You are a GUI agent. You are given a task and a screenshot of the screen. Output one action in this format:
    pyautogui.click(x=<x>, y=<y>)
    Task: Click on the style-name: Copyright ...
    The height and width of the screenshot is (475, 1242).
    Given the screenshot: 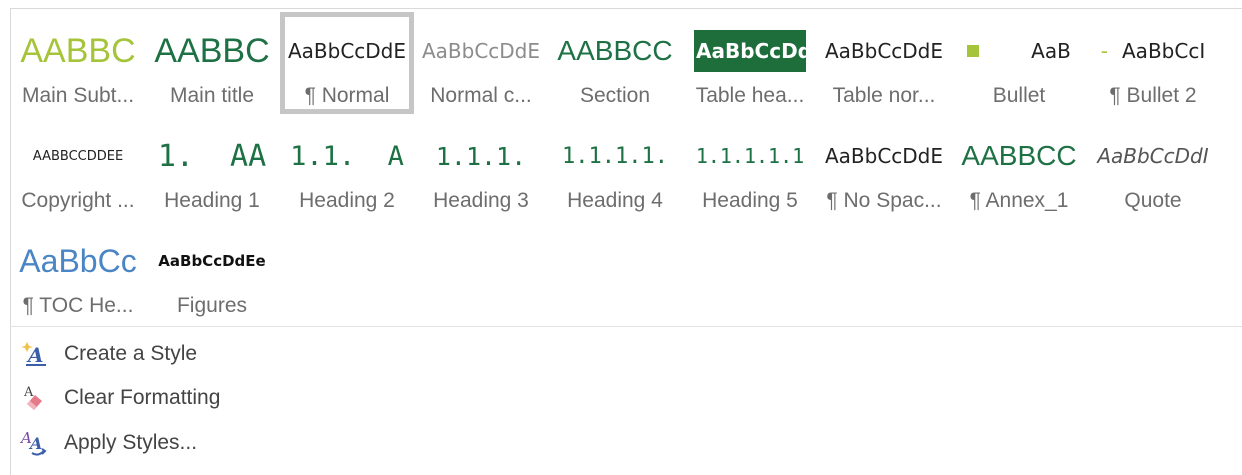 What is the action you would take?
    pyautogui.click(x=78, y=200)
    